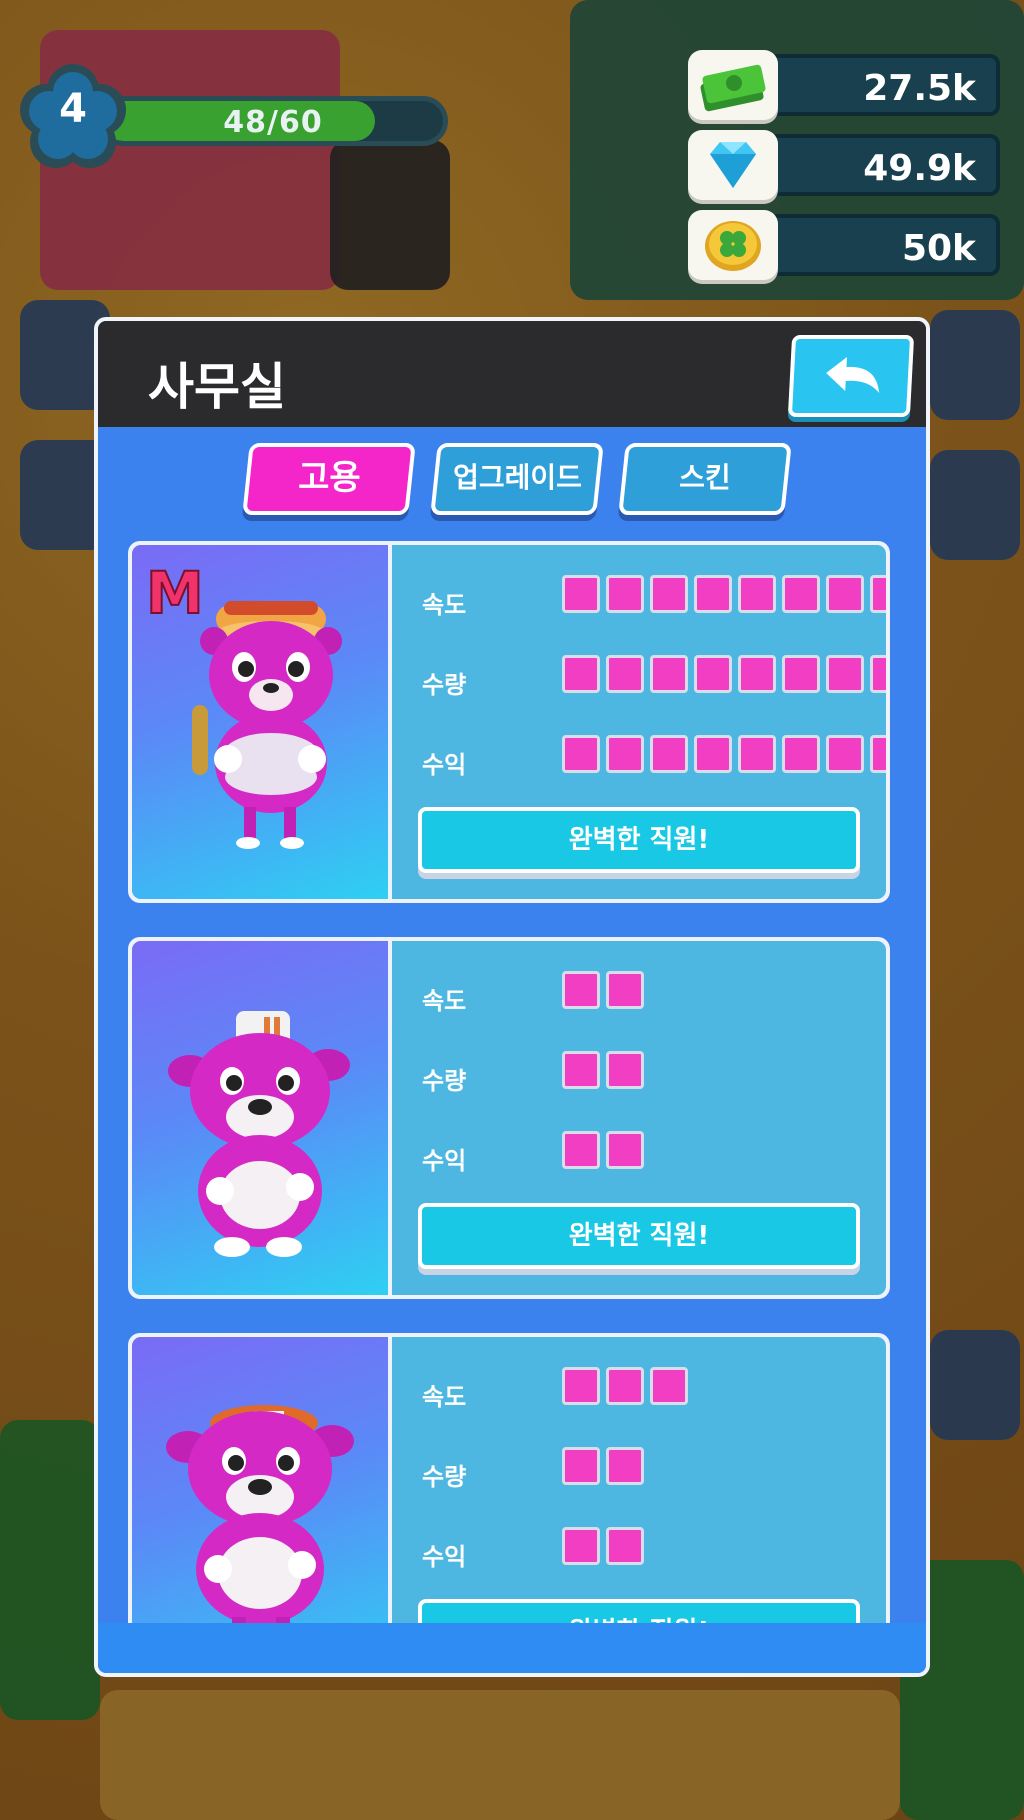 The width and height of the screenshot is (1024, 1820). I want to click on staff-card: M 속도 수량 수익 완벽한 직원!, so click(509, 722).